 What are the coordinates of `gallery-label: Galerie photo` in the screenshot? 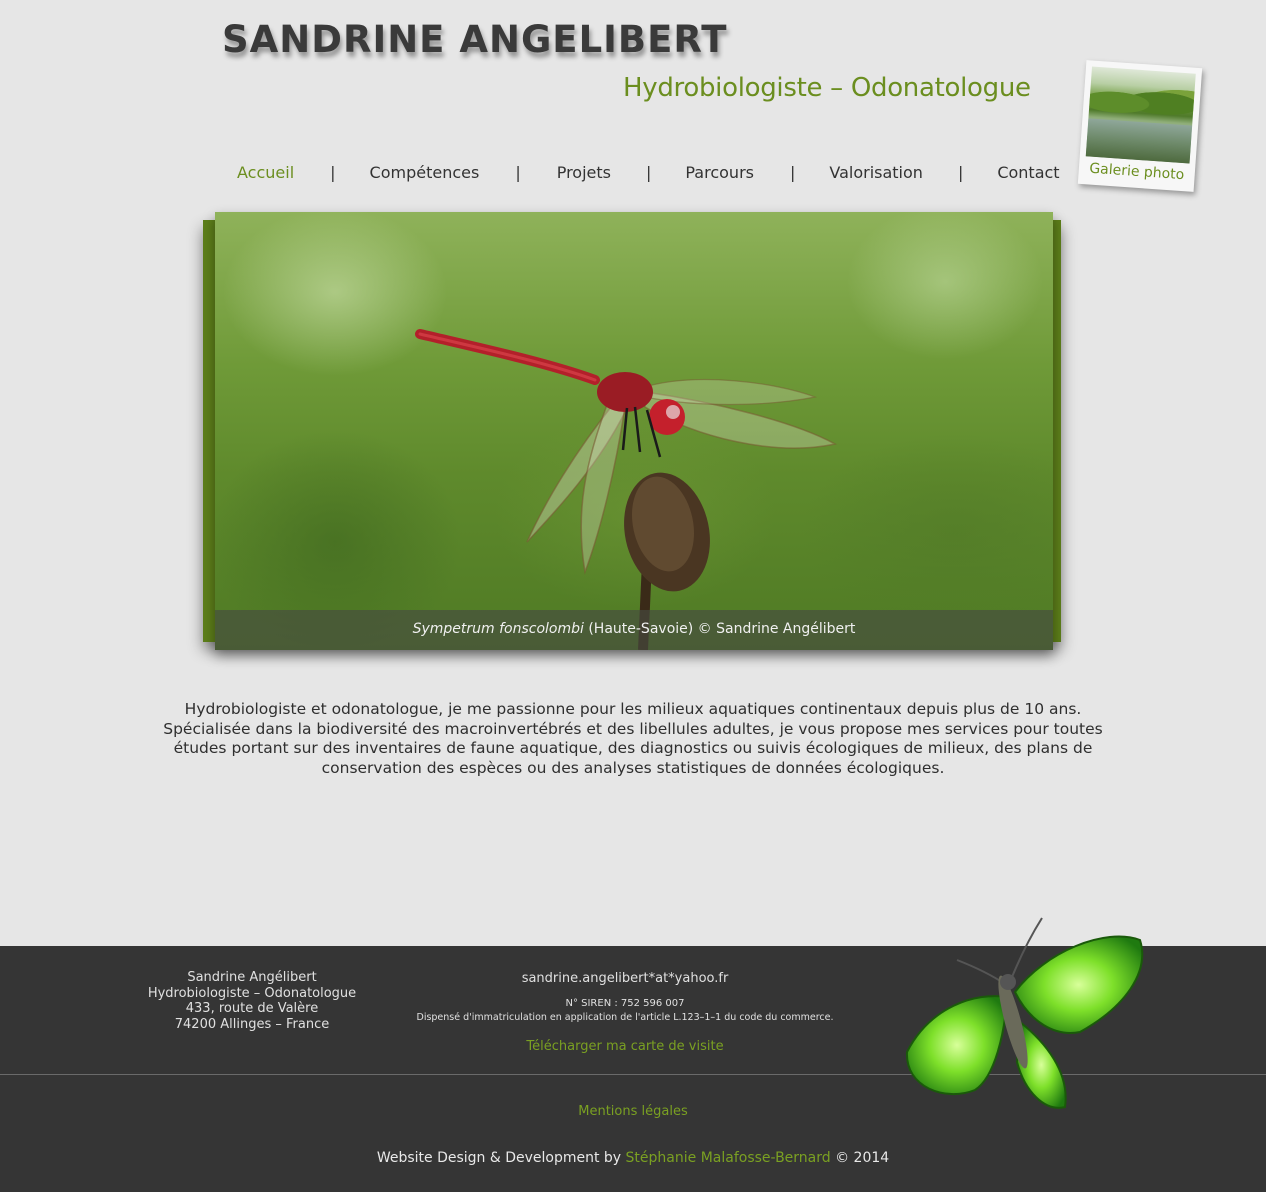 It's located at (1136, 172).